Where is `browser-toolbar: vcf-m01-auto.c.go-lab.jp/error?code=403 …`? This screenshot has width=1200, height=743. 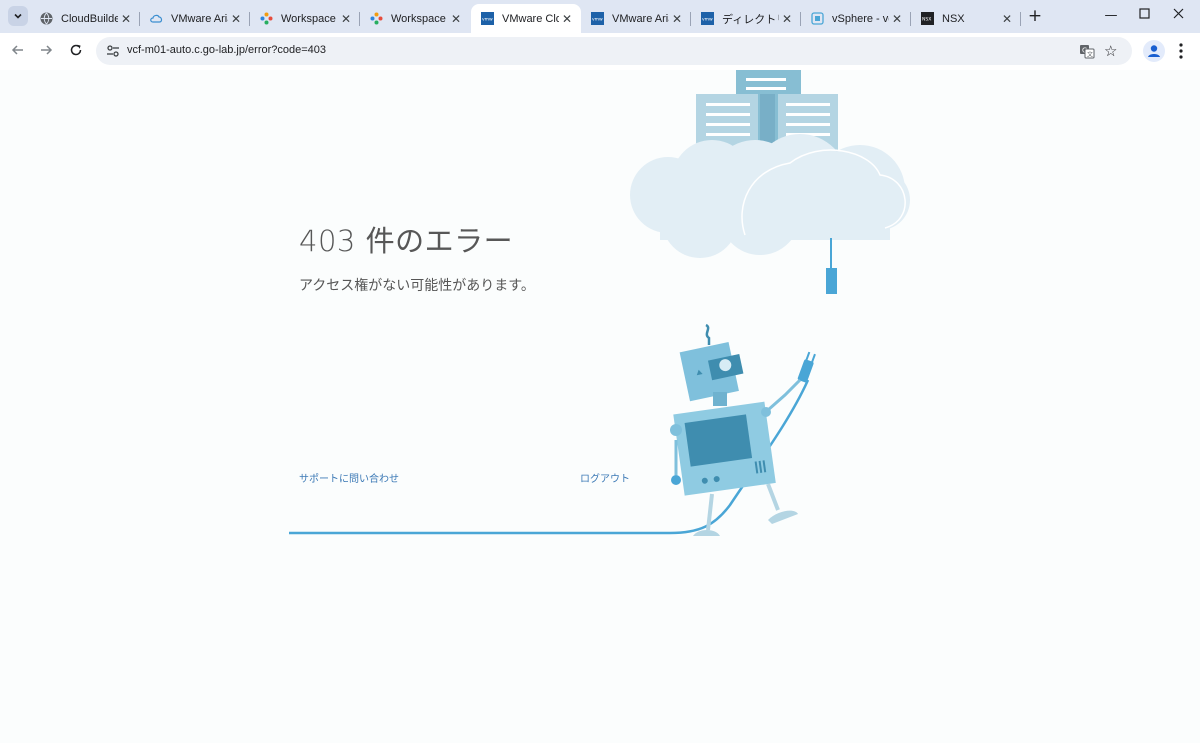
browser-toolbar: vcf-m01-auto.c.go-lab.jp/error?code=403 … is located at coordinates (600, 52).